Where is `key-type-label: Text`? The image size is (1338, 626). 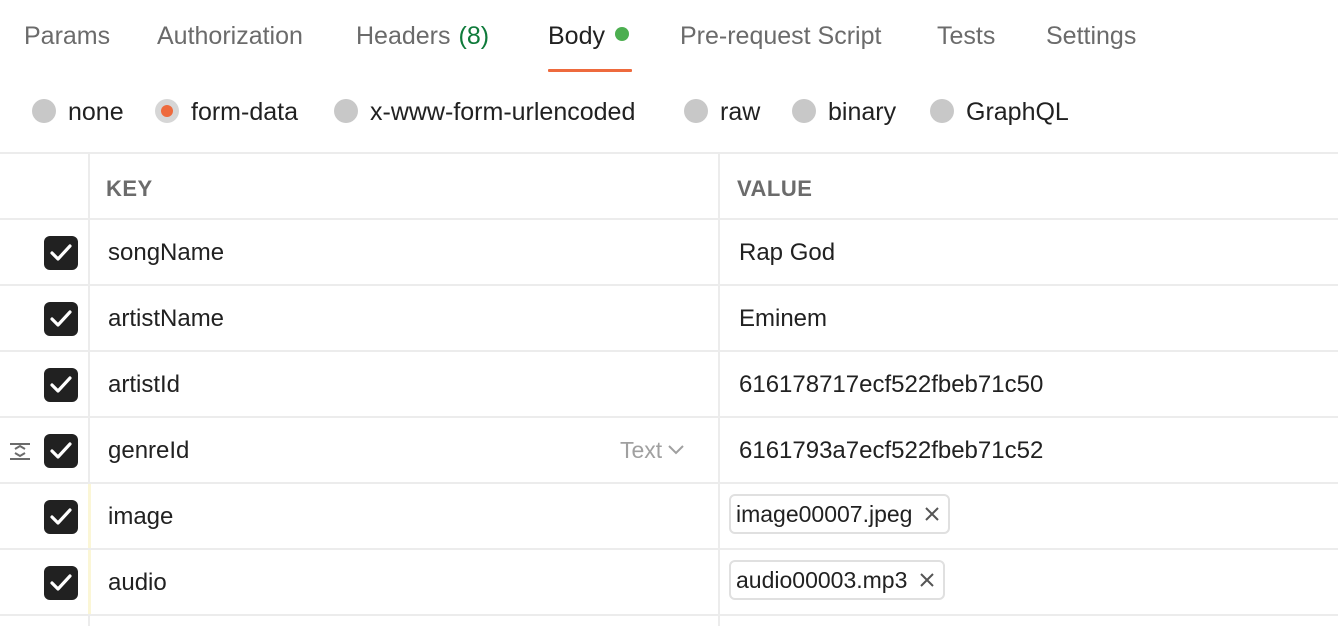
key-type-label: Text is located at coordinates (641, 450).